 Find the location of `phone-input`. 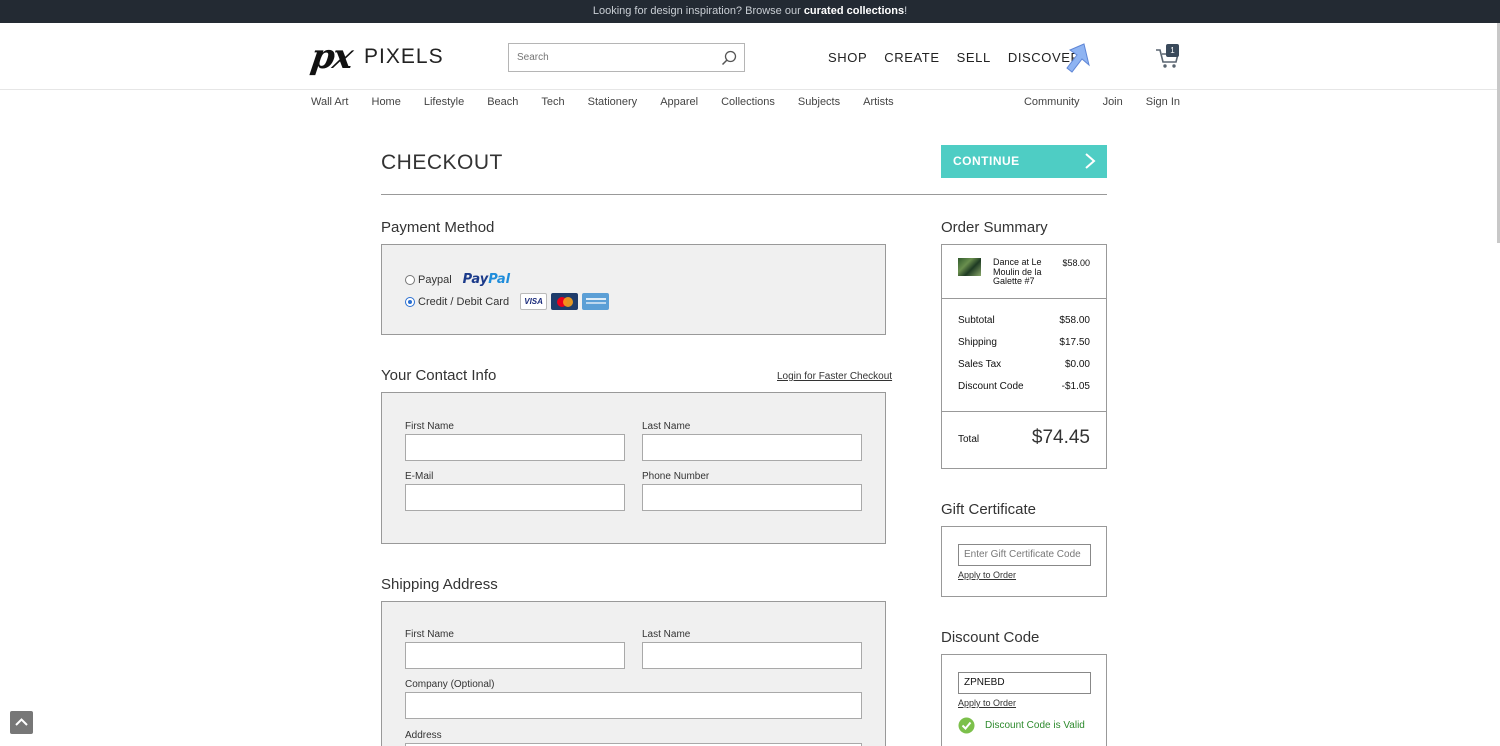

phone-input is located at coordinates (752, 497).